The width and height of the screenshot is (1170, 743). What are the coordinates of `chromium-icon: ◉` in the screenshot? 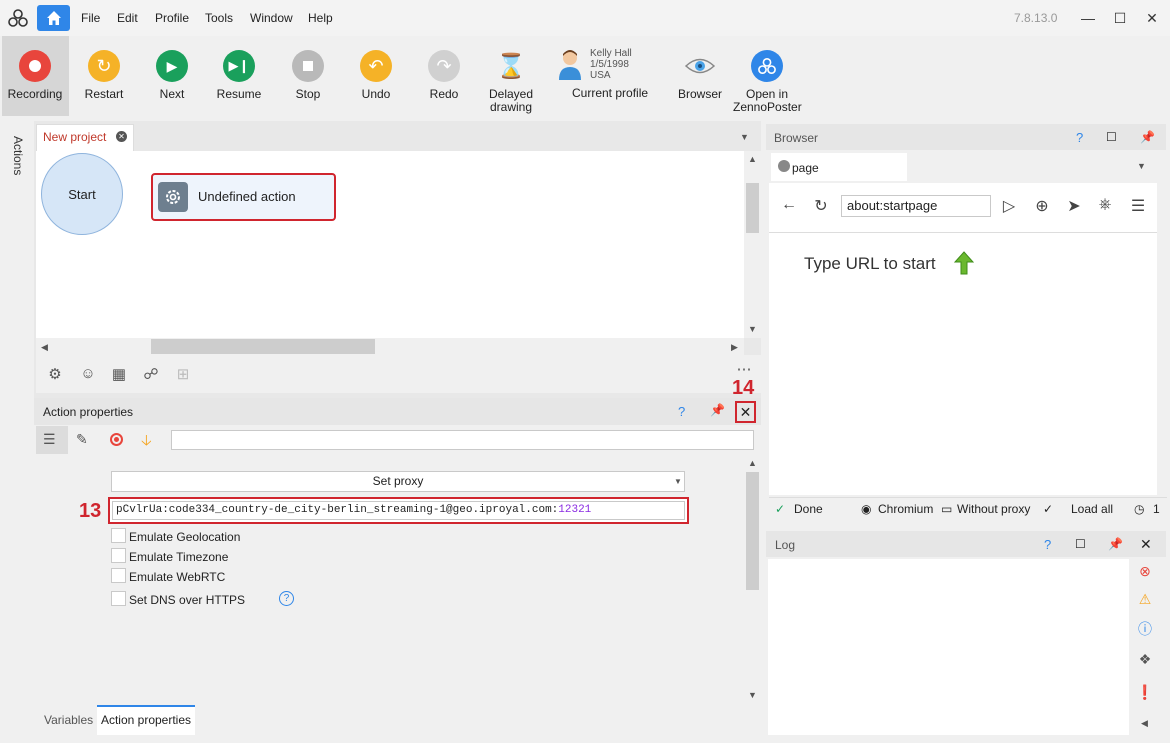 It's located at (866, 509).